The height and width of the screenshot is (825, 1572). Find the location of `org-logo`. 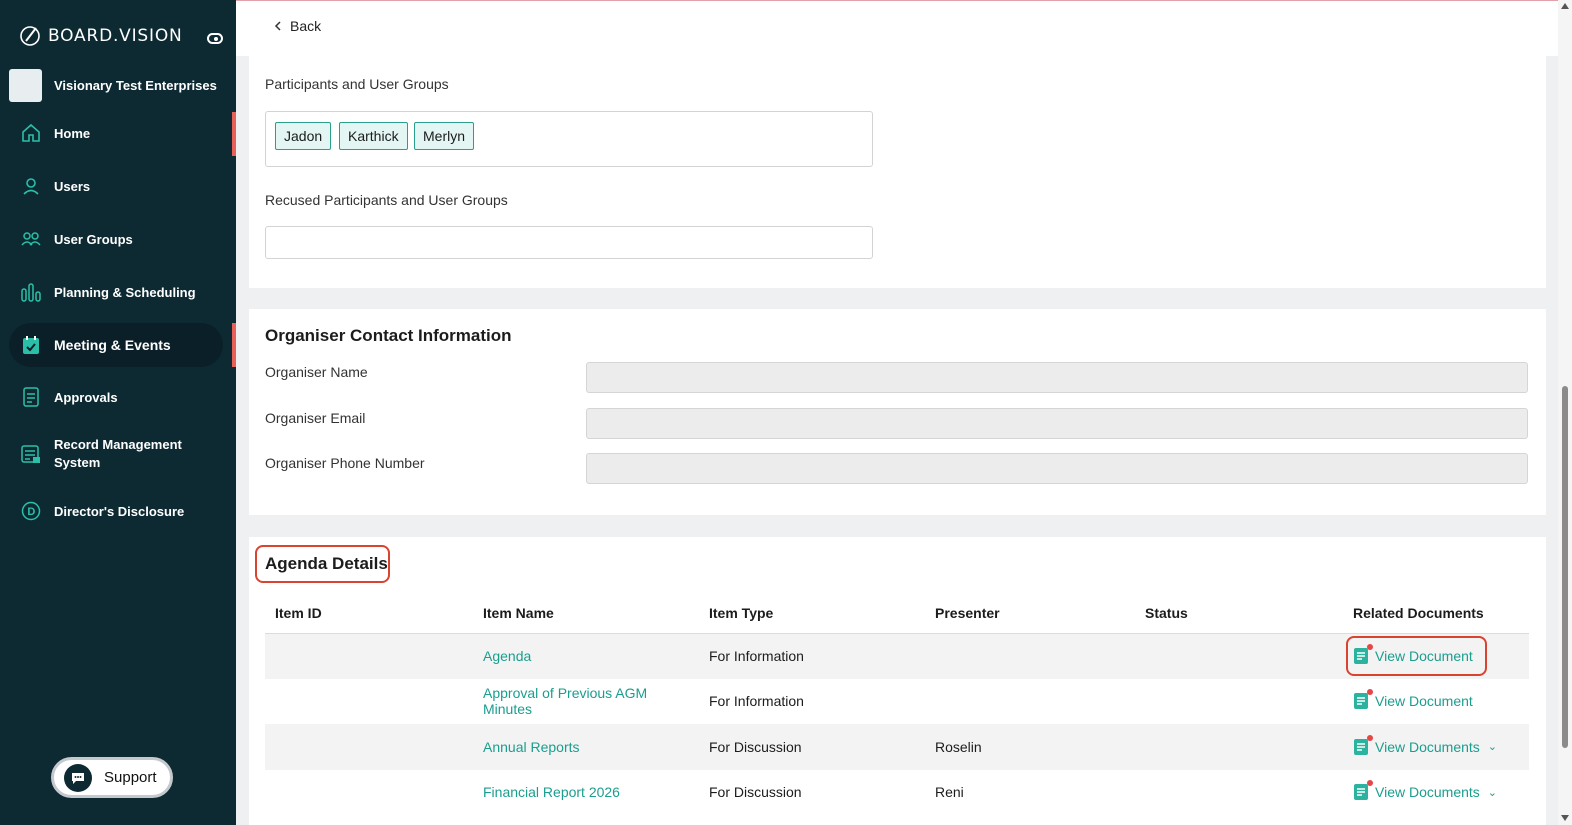

org-logo is located at coordinates (25, 85).